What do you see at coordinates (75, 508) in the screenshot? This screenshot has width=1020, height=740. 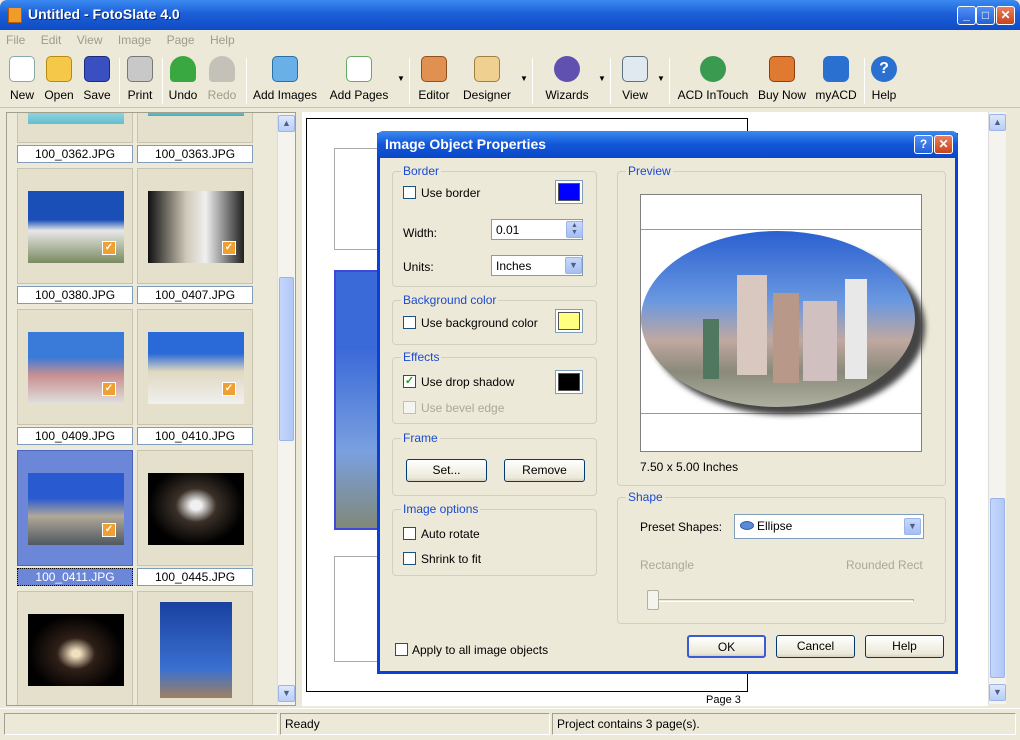 I see `thumbnail-item-selected: ✓` at bounding box center [75, 508].